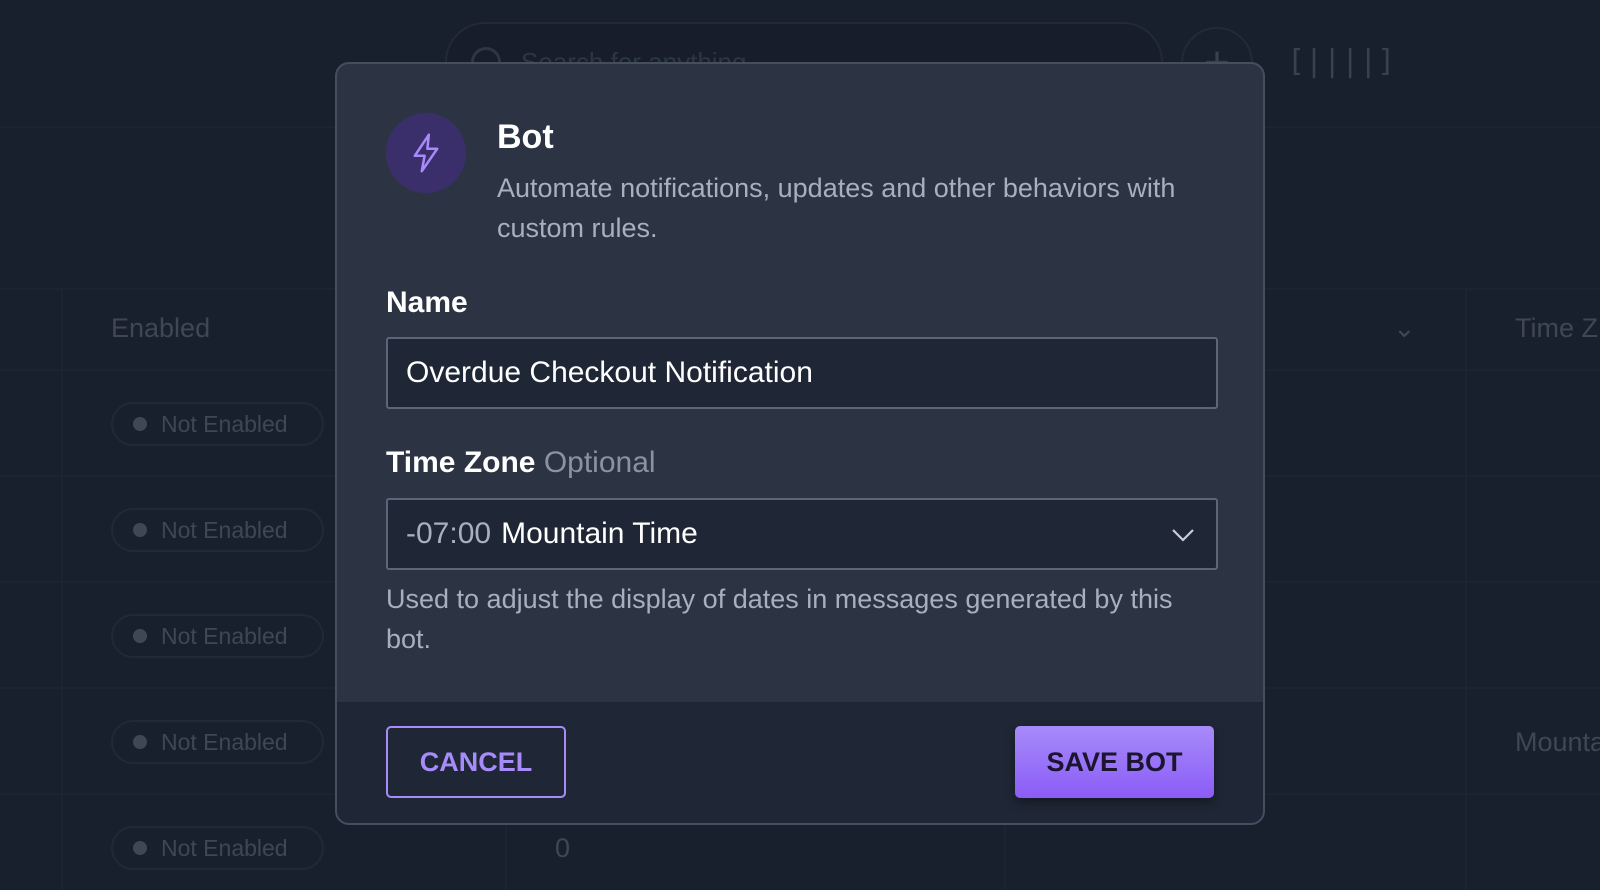  Describe the element at coordinates (525, 137) in the screenshot. I see `dialog-title: Bot` at that location.